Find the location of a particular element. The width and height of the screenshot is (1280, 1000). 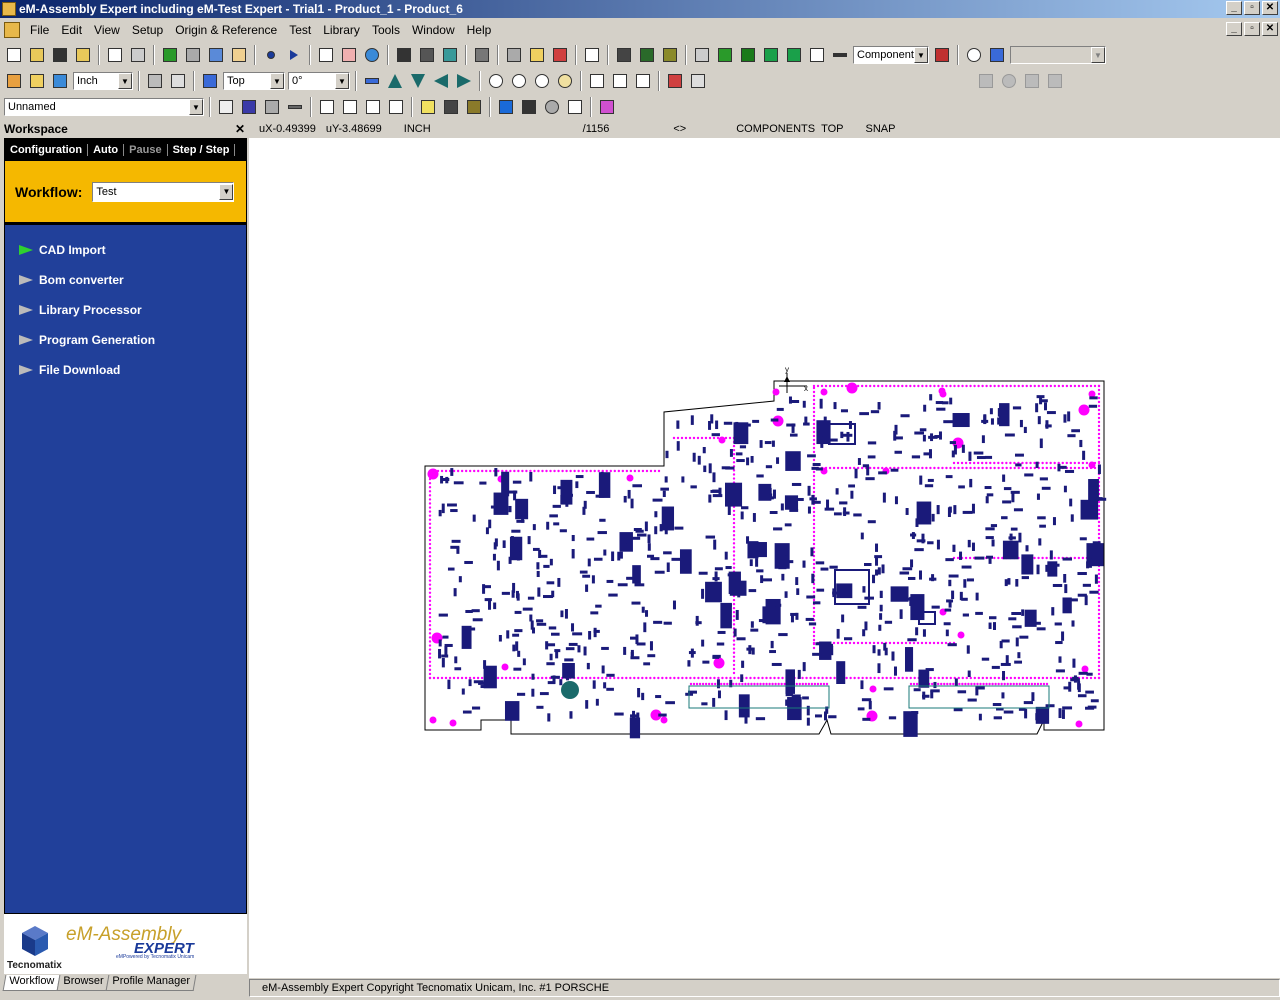

zoom-window-icon is located at coordinates (565, 81).